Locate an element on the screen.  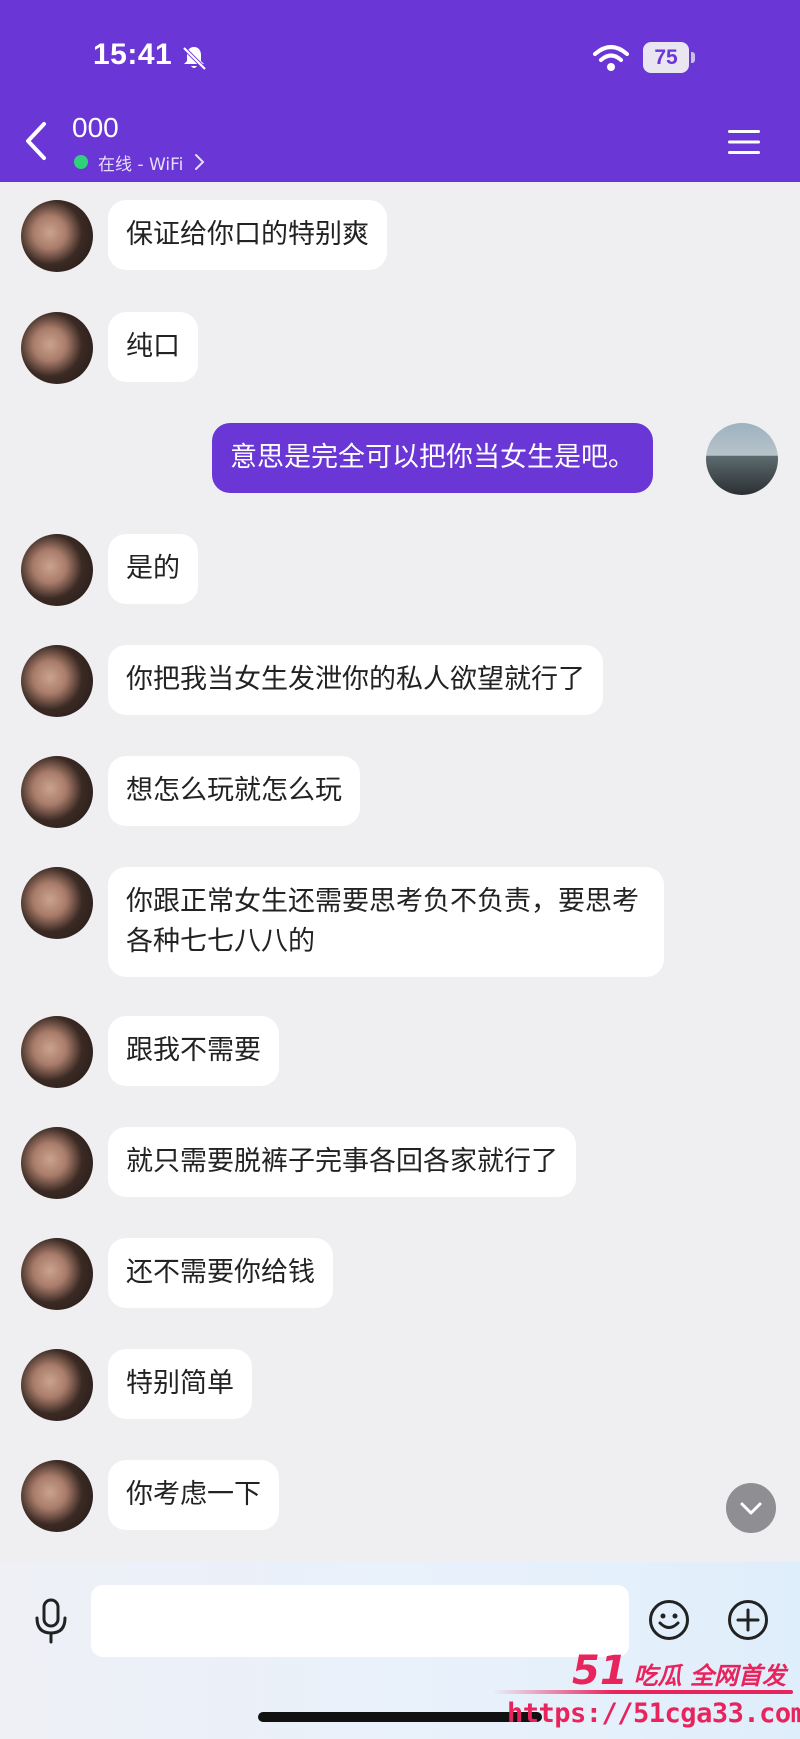
battery-tip is located at coordinates (693, 57).